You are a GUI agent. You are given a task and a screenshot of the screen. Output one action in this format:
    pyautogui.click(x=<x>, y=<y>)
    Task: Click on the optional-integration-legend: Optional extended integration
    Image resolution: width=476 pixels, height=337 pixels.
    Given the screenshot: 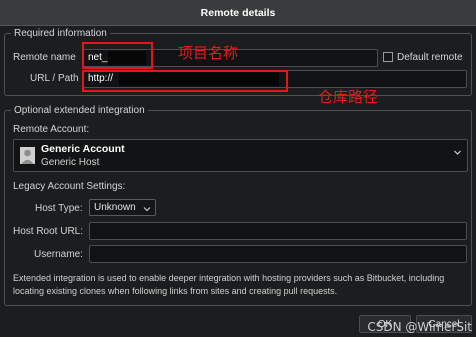 What is the action you would take?
    pyautogui.click(x=79, y=110)
    